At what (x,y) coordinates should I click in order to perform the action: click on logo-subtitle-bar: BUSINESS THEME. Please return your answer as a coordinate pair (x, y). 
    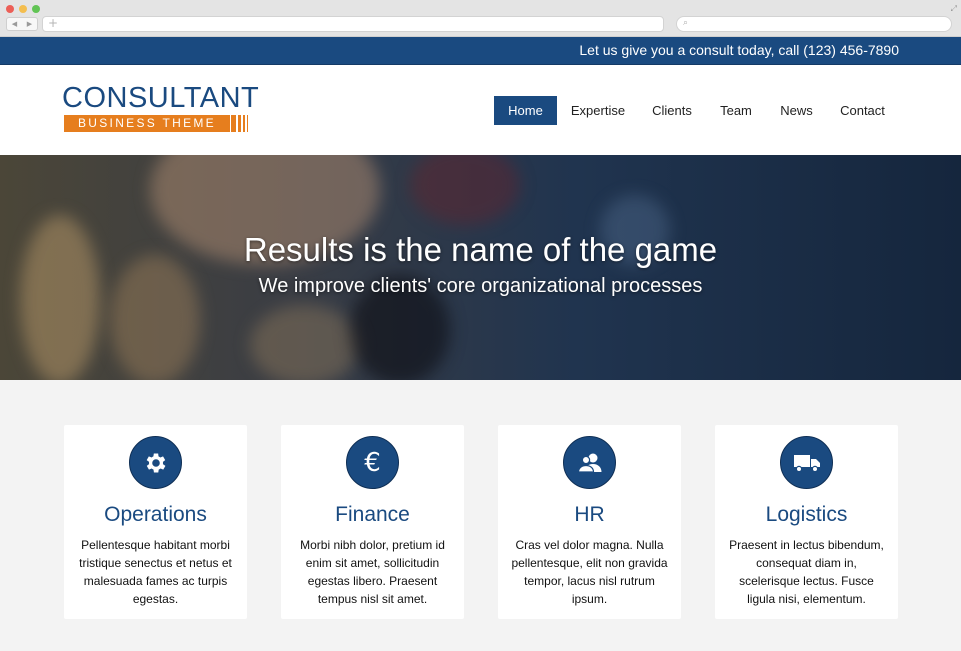
    Looking at the image, I should click on (147, 123).